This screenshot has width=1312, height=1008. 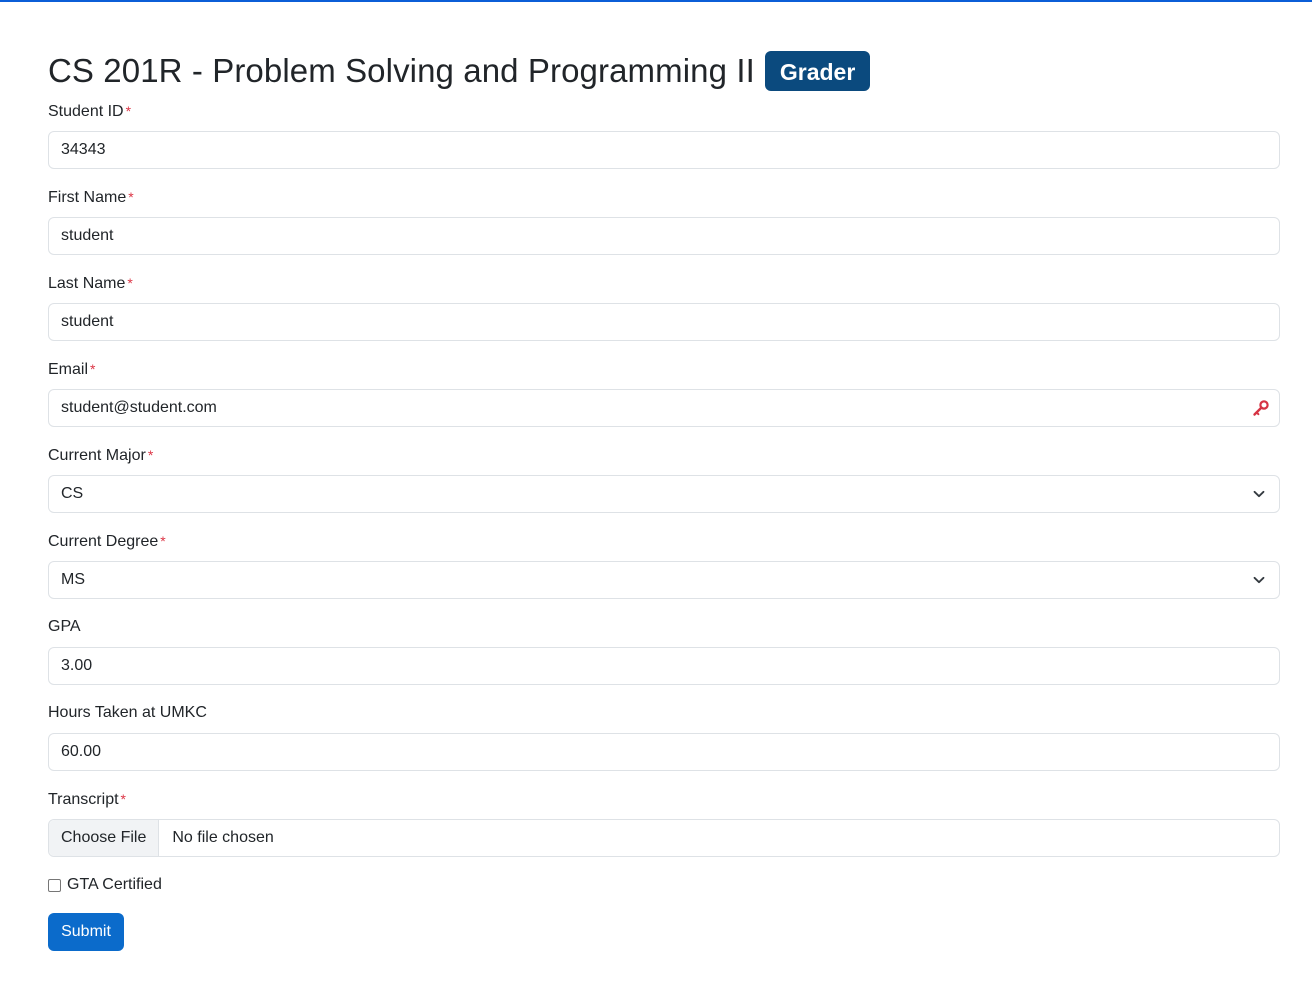 I want to click on current-major-field: Current Major * CS, so click(x=664, y=478).